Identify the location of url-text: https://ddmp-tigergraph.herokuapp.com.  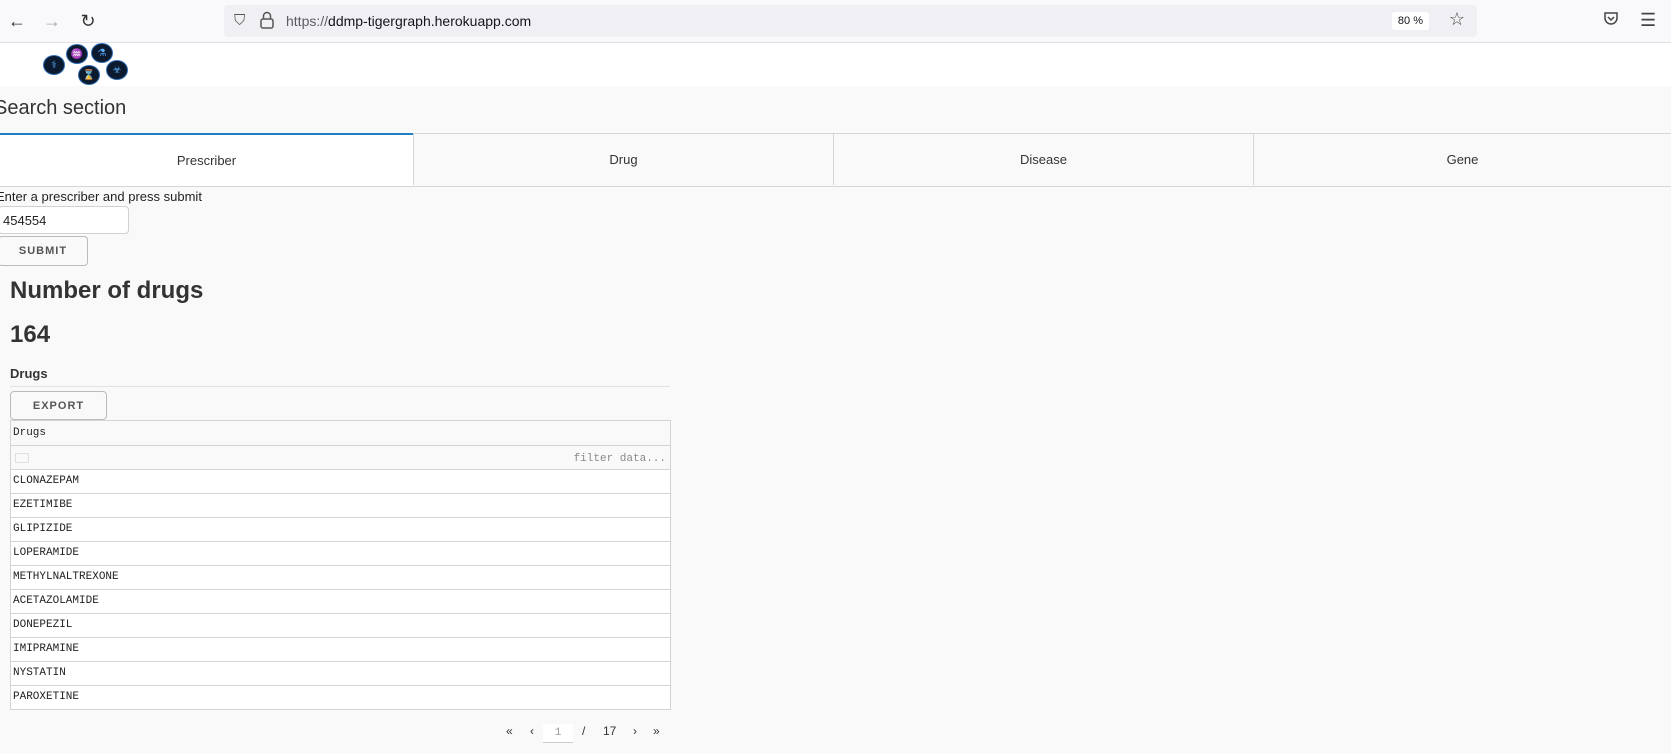
(408, 21).